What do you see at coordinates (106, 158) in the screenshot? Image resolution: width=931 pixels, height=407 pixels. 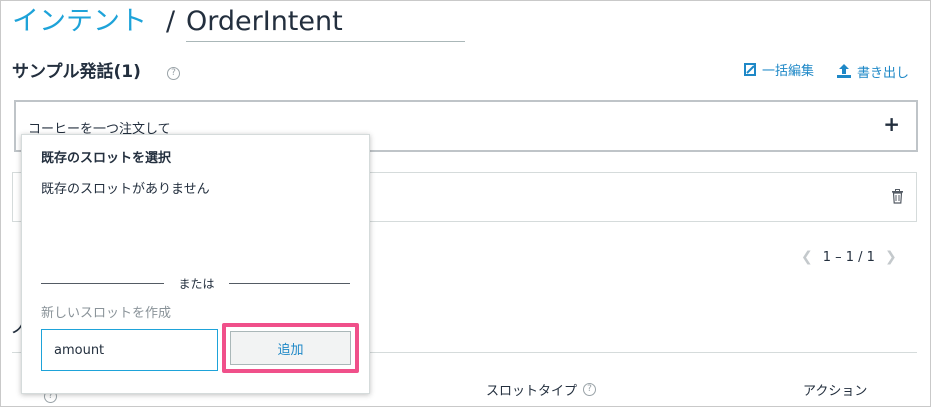 I see `popover-title: 既存のスロットを選択` at bounding box center [106, 158].